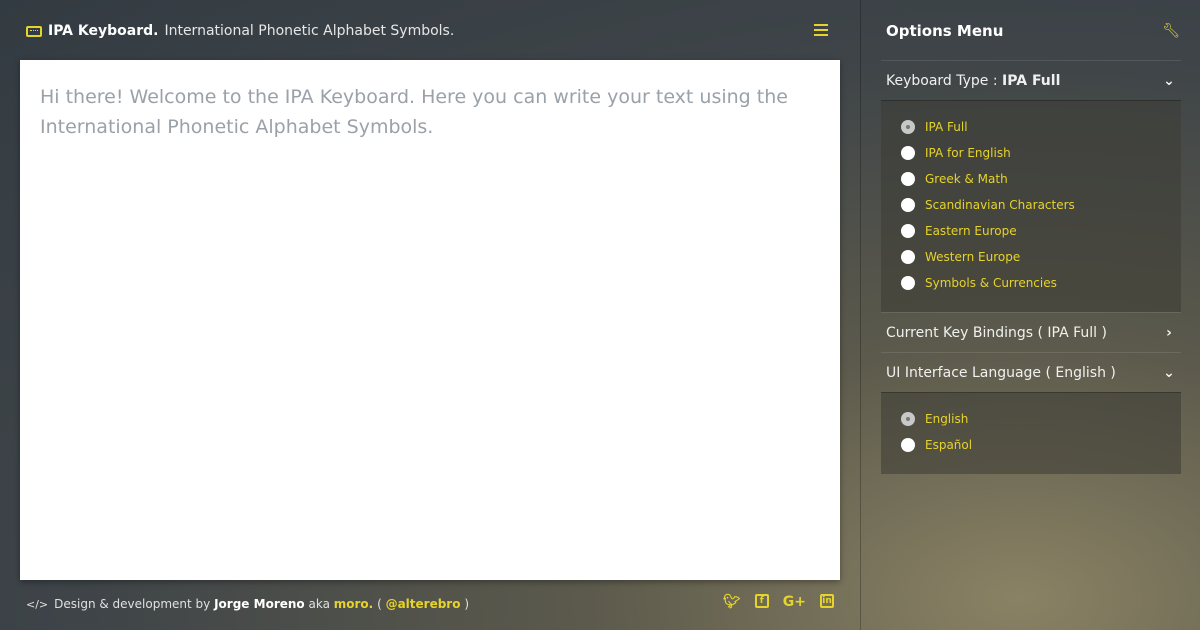  I want to click on keyboard-type-value: IPA Full, so click(1031, 80).